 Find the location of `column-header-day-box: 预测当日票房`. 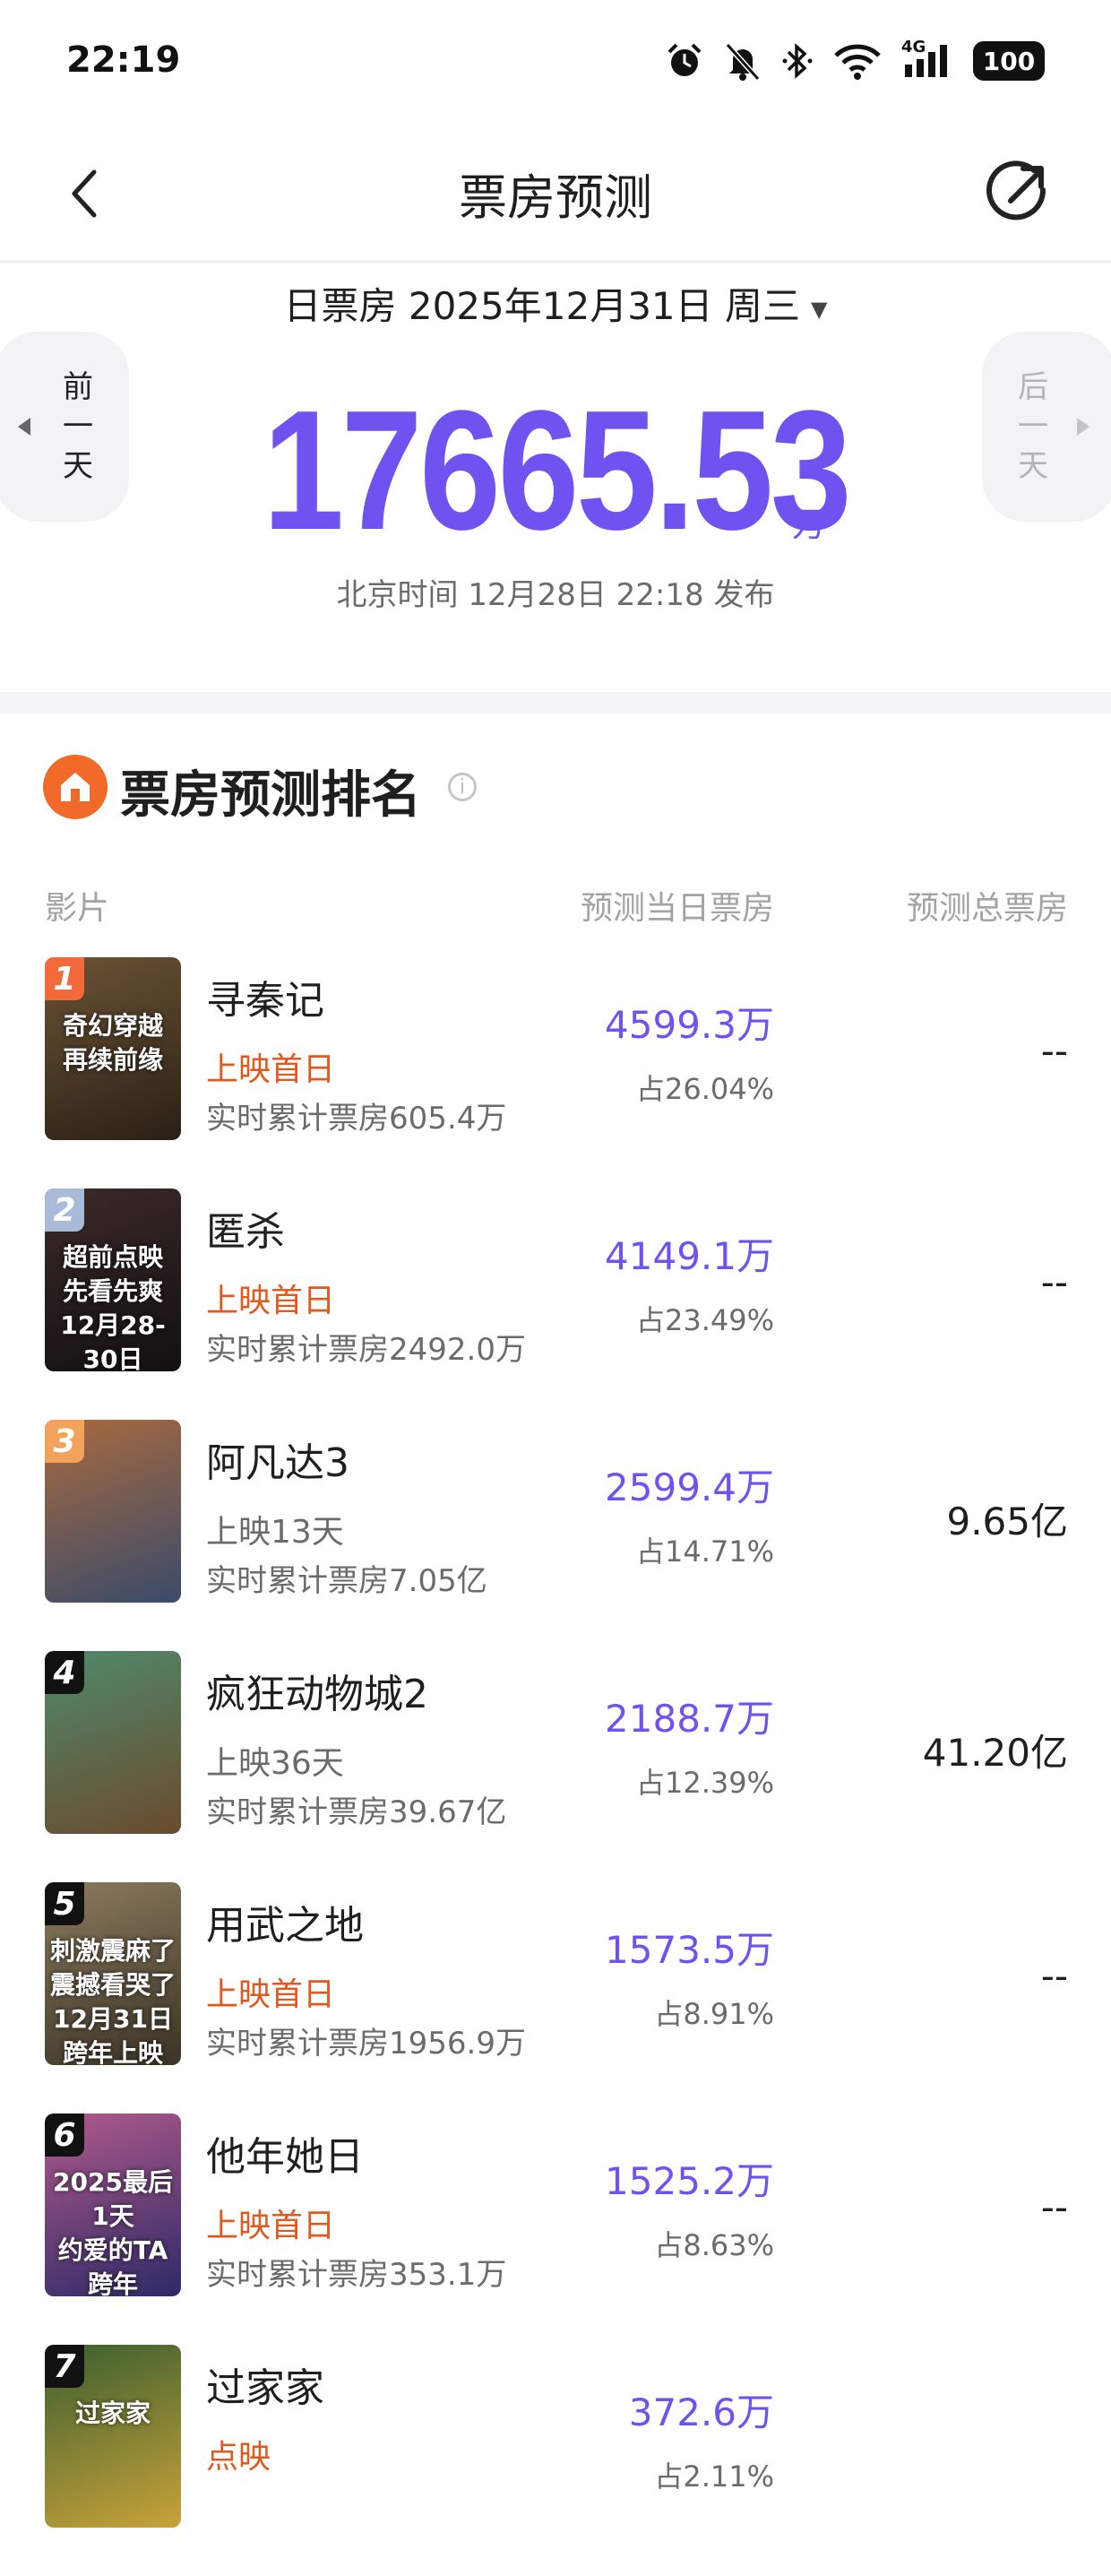

column-header-day-box: 预测当日票房 is located at coordinates (677, 908).